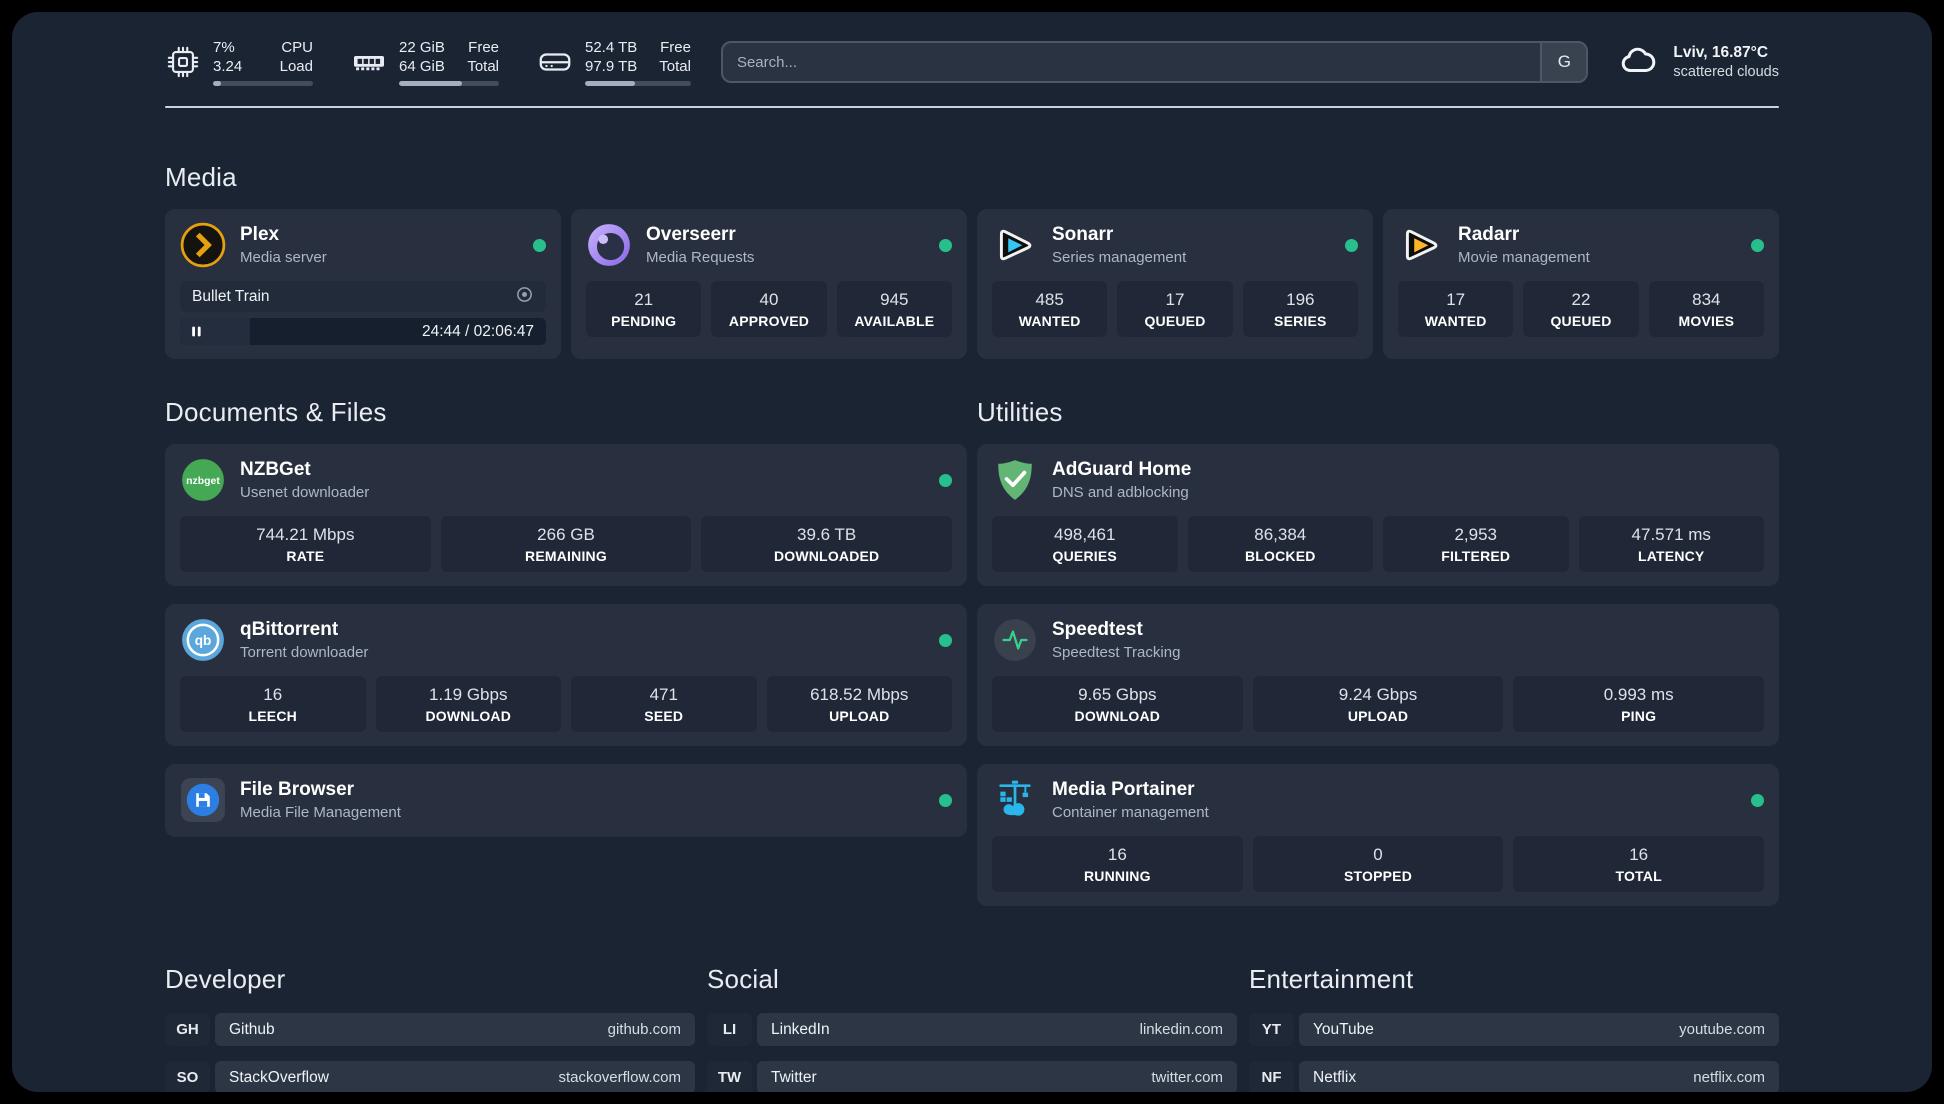  What do you see at coordinates (638, 83) in the screenshot?
I see `disk-progress-bar` at bounding box center [638, 83].